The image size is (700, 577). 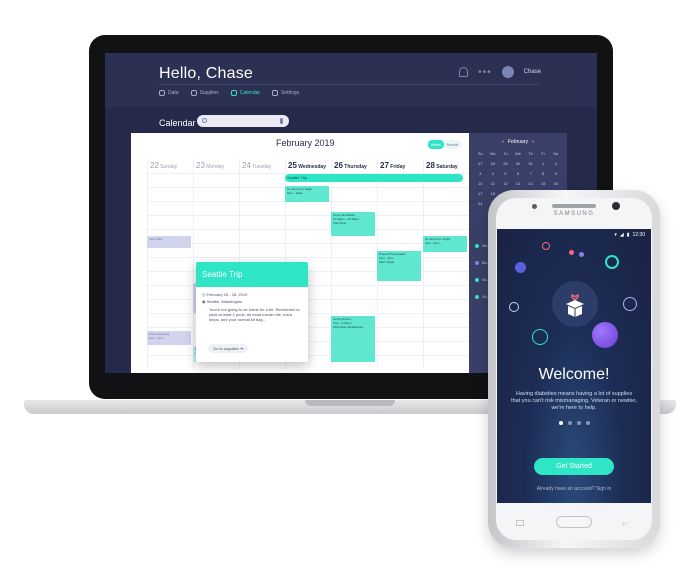 I want to click on day-number: 25, so click(x=292, y=165).